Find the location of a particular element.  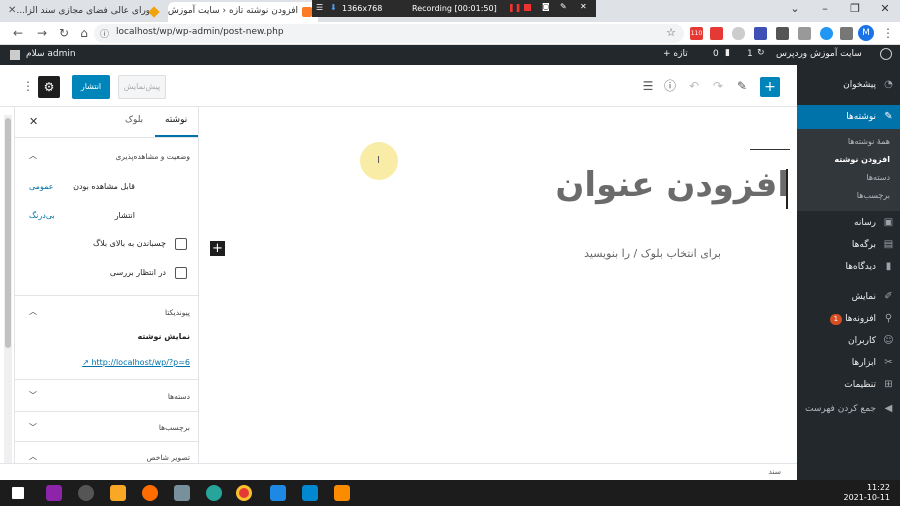

add-block-button: + is located at coordinates (770, 87).